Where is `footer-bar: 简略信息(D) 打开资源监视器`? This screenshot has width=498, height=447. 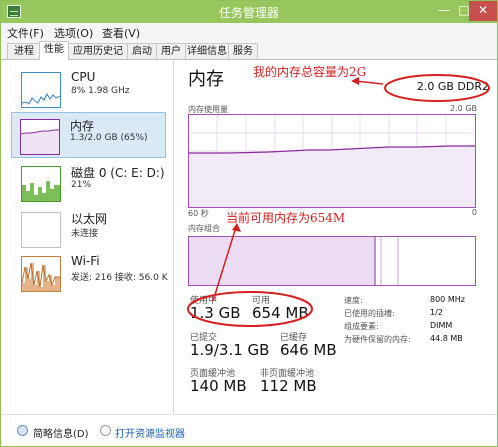 footer-bar: 简略信息(D) 打开资源监视器 is located at coordinates (249, 430).